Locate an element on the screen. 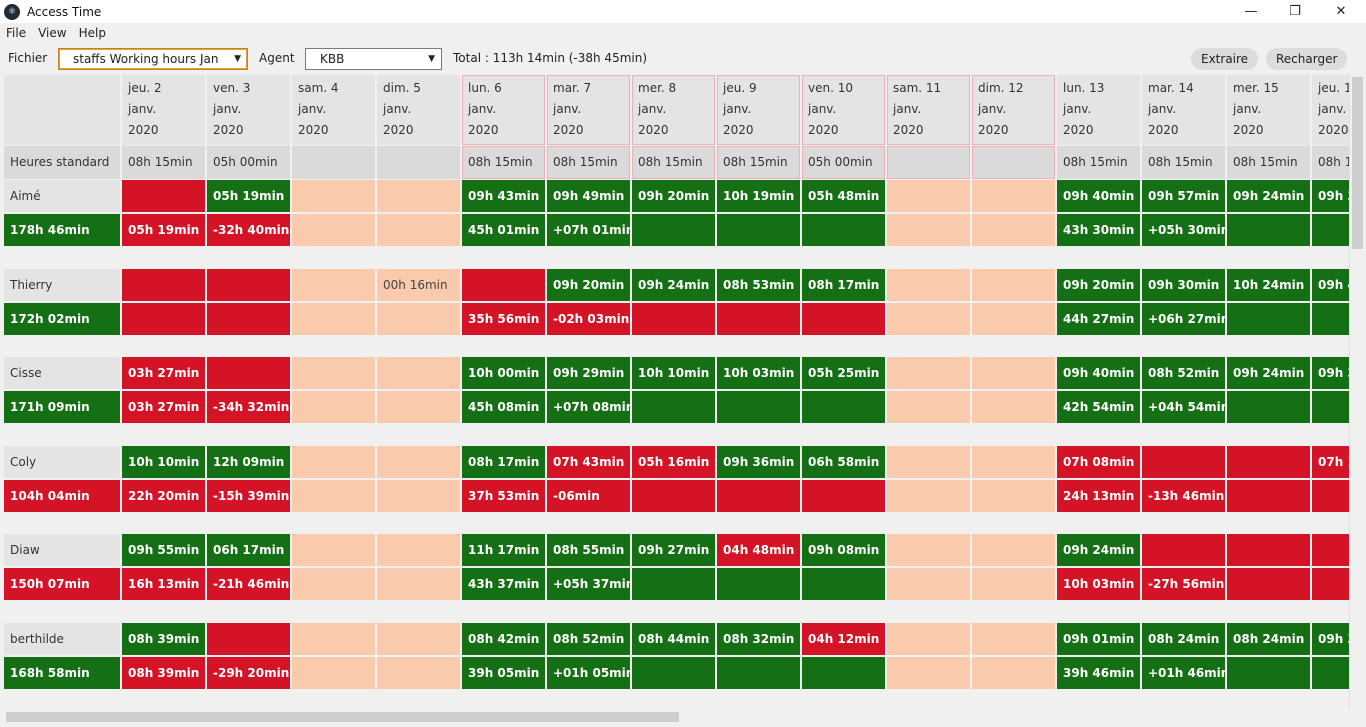  cumulative-hours-cell: 22h 20min is located at coordinates (164, 496).